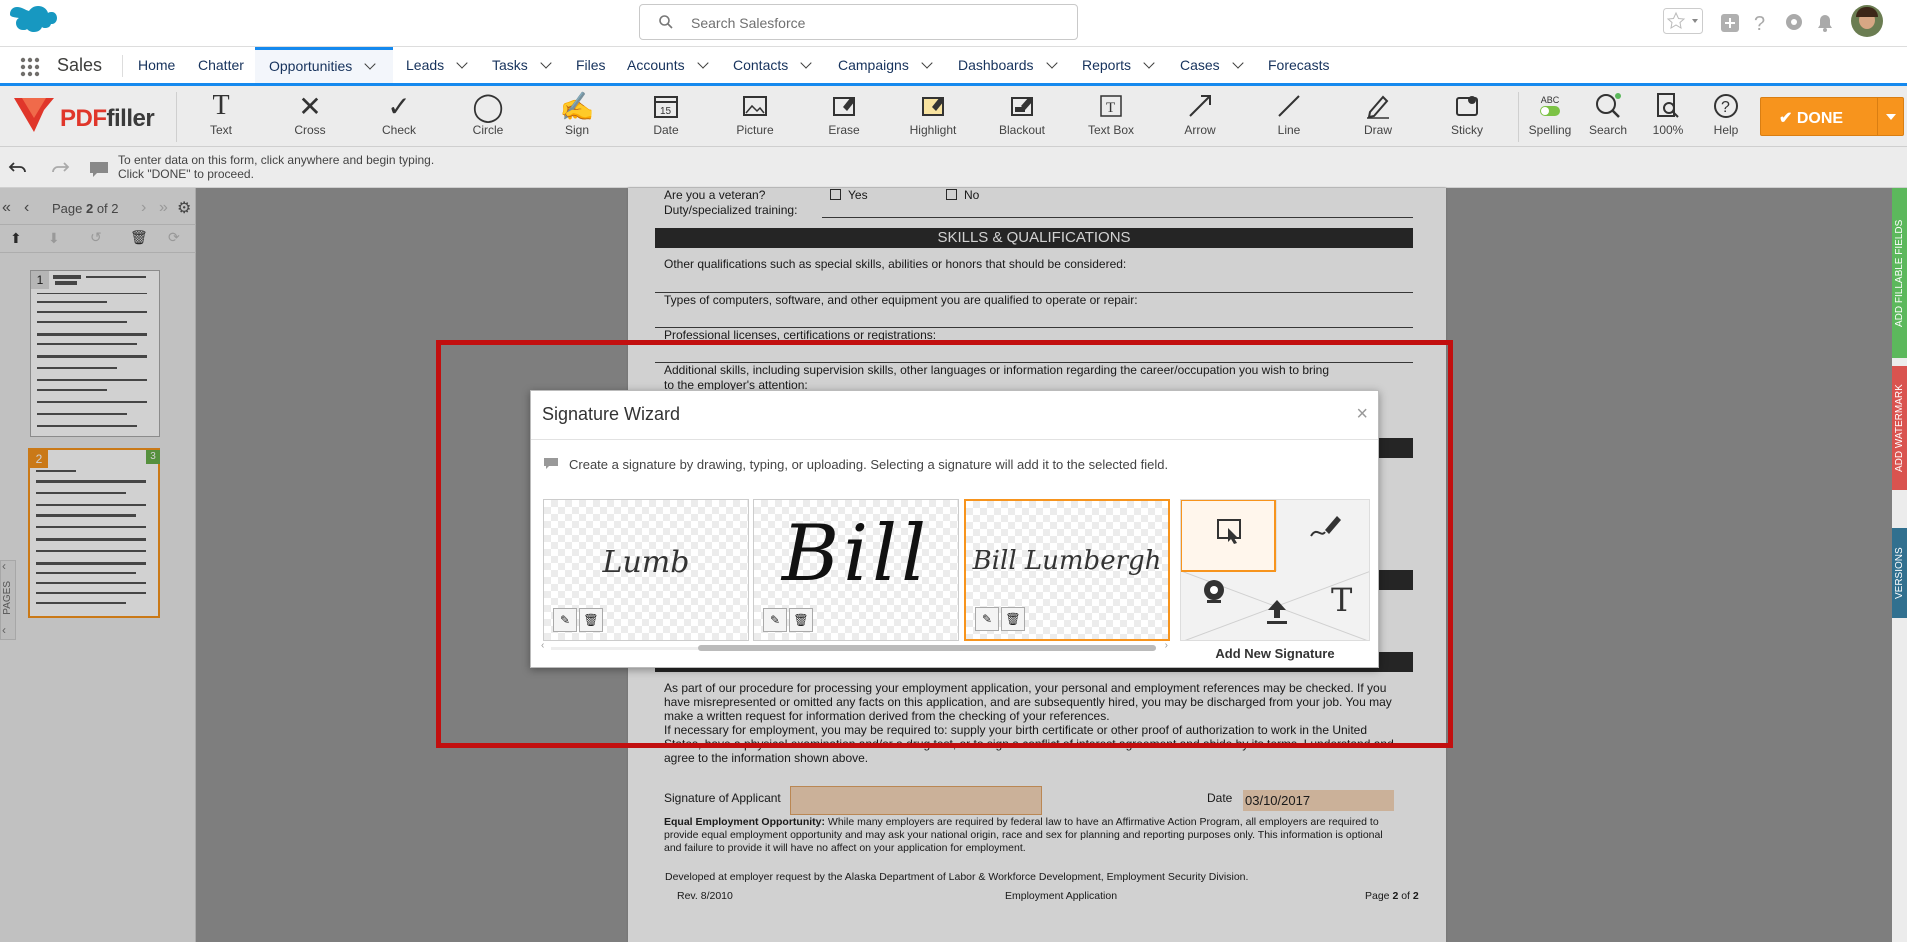 Image resolution: width=1907 pixels, height=942 pixels. What do you see at coordinates (885, 65) in the screenshot?
I see `nav-campaigns: Campaigns` at bounding box center [885, 65].